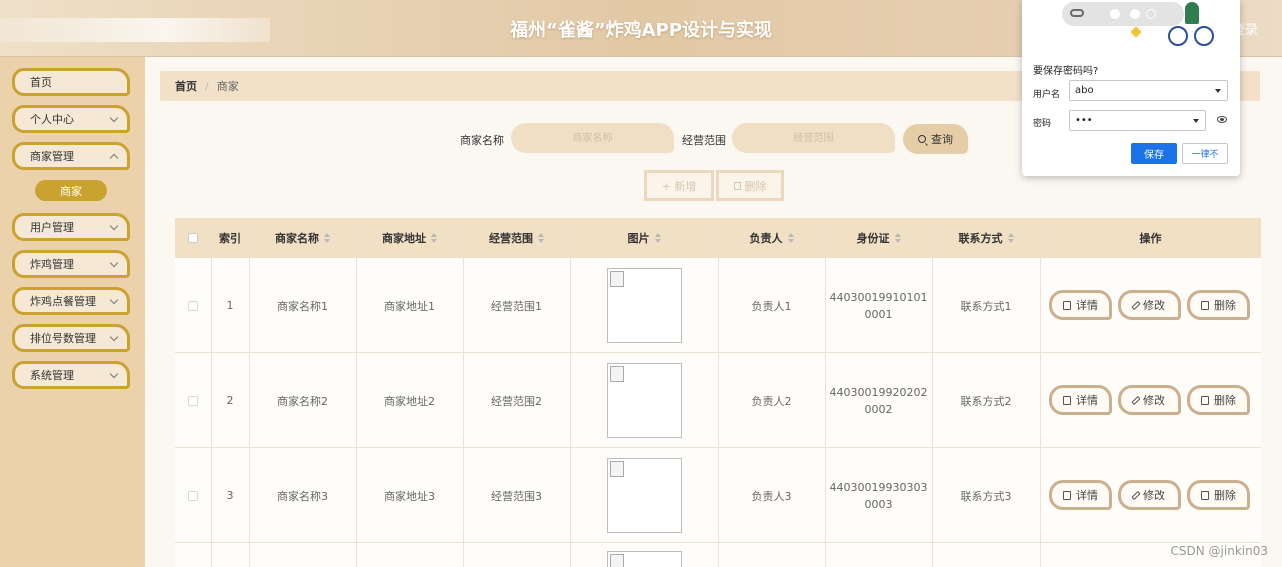  What do you see at coordinates (644, 238) in the screenshot?
I see `column-header: 图片` at bounding box center [644, 238].